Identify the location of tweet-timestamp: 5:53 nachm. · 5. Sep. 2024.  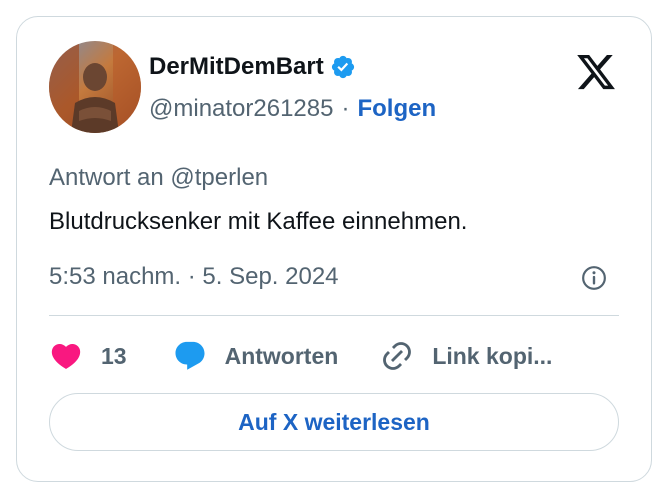
(194, 277).